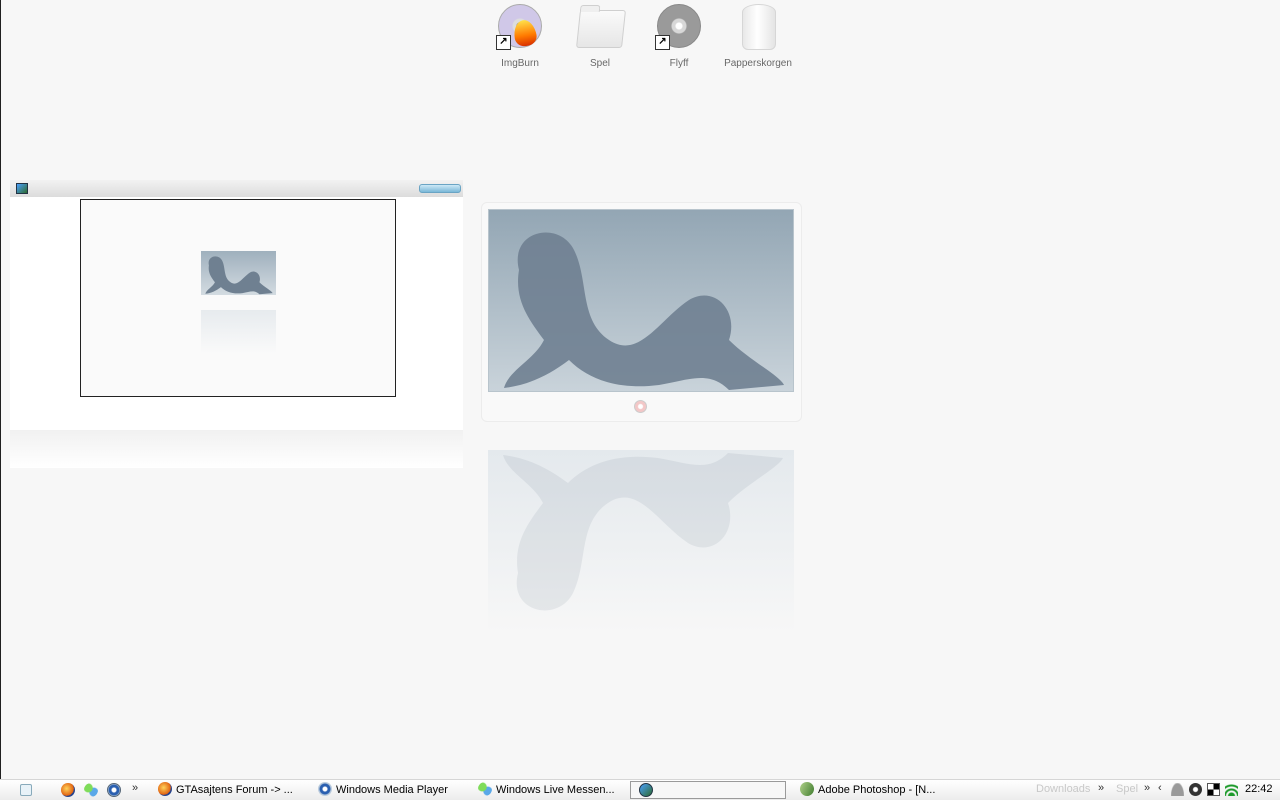  What do you see at coordinates (1160, 788) in the screenshot?
I see `tray-expand-chevron-icon: ‹` at bounding box center [1160, 788].